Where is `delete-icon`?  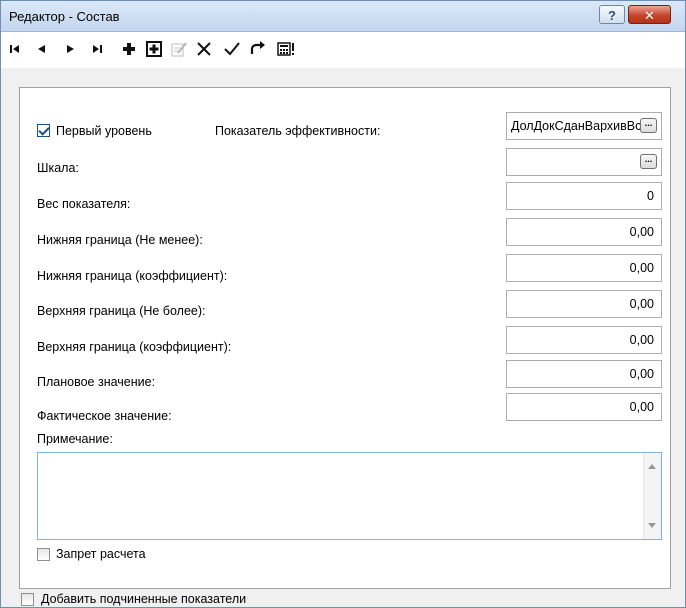 delete-icon is located at coordinates (204, 49).